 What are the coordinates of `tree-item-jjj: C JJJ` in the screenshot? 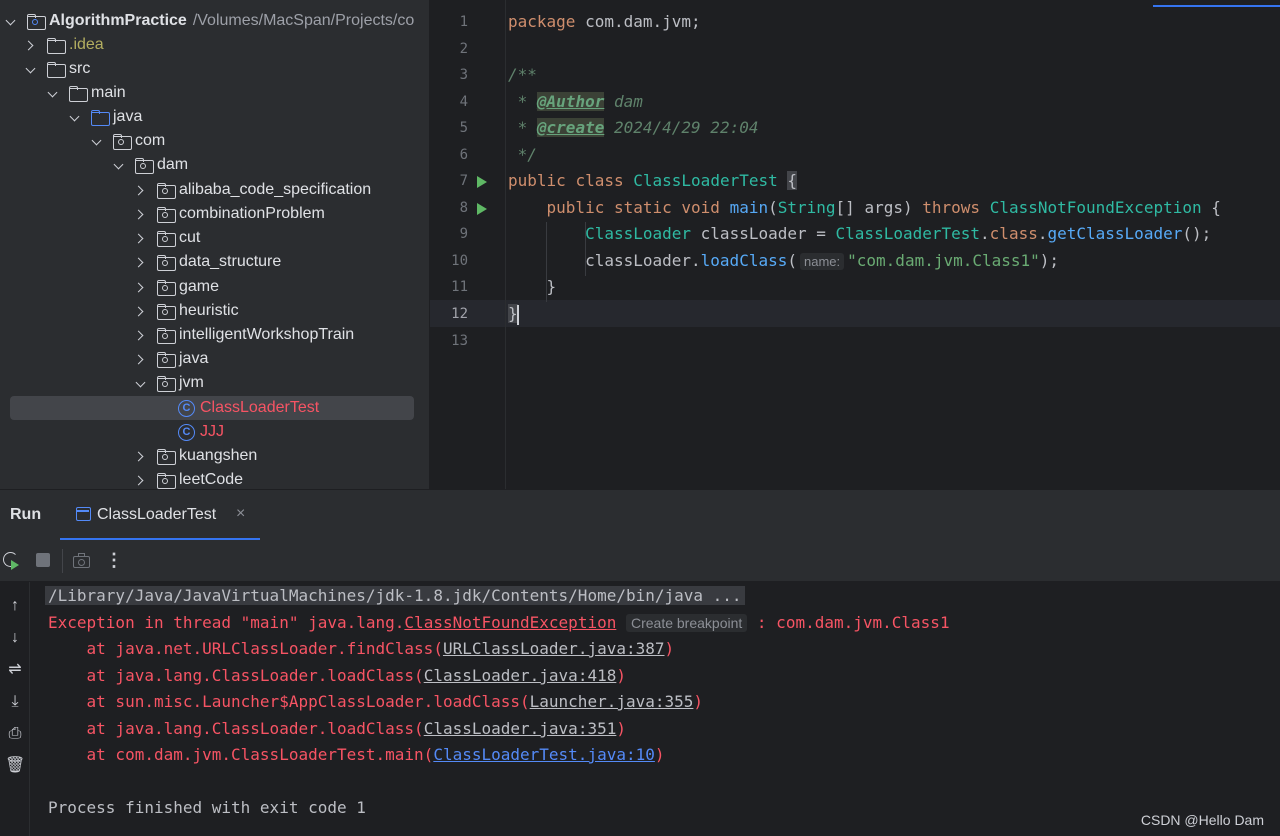 It's located at (214, 432).